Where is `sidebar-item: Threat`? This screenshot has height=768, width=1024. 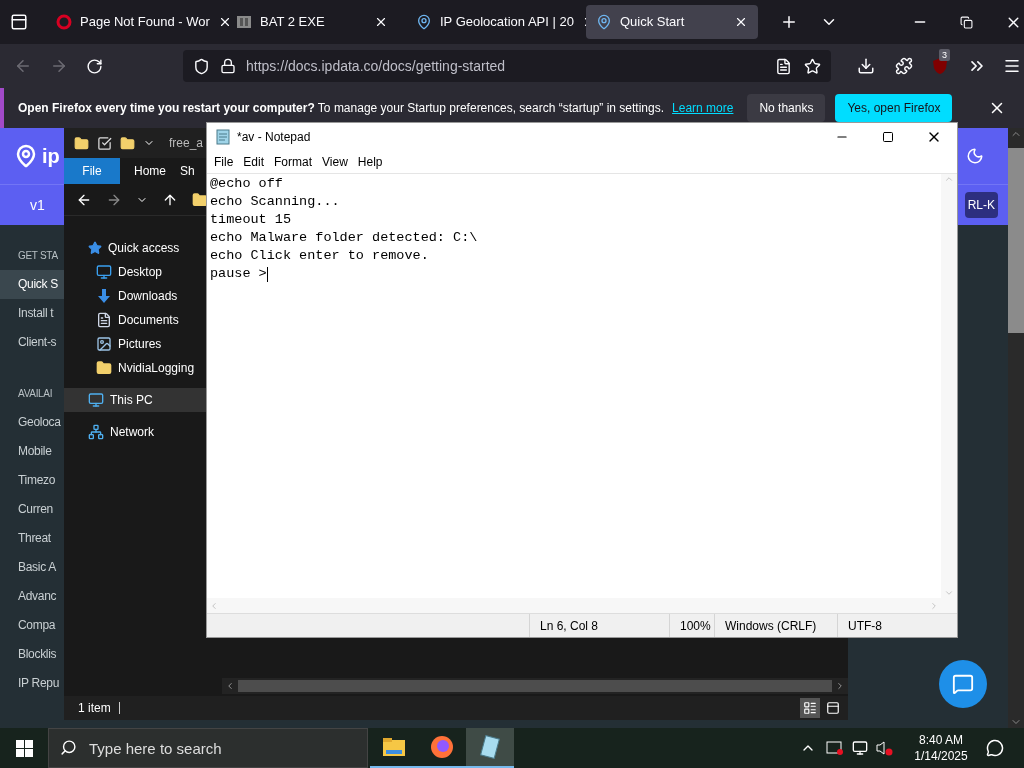 sidebar-item: Threat is located at coordinates (32, 538).